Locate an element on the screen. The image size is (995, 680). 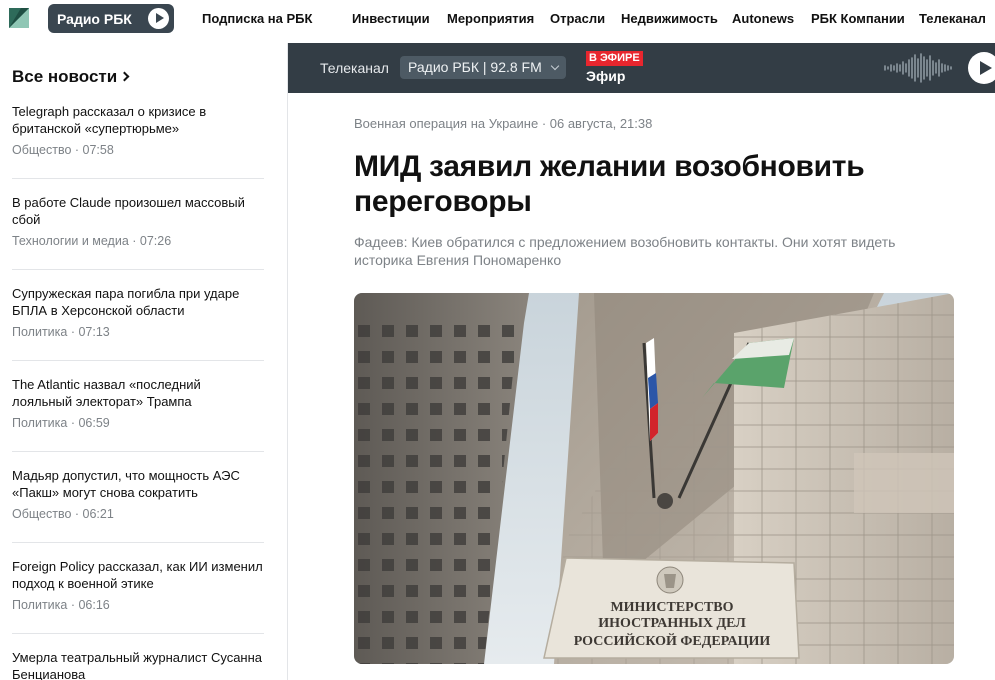
plaque-line-1: МИНИСТЕРСТВО is located at coordinates (671, 607).